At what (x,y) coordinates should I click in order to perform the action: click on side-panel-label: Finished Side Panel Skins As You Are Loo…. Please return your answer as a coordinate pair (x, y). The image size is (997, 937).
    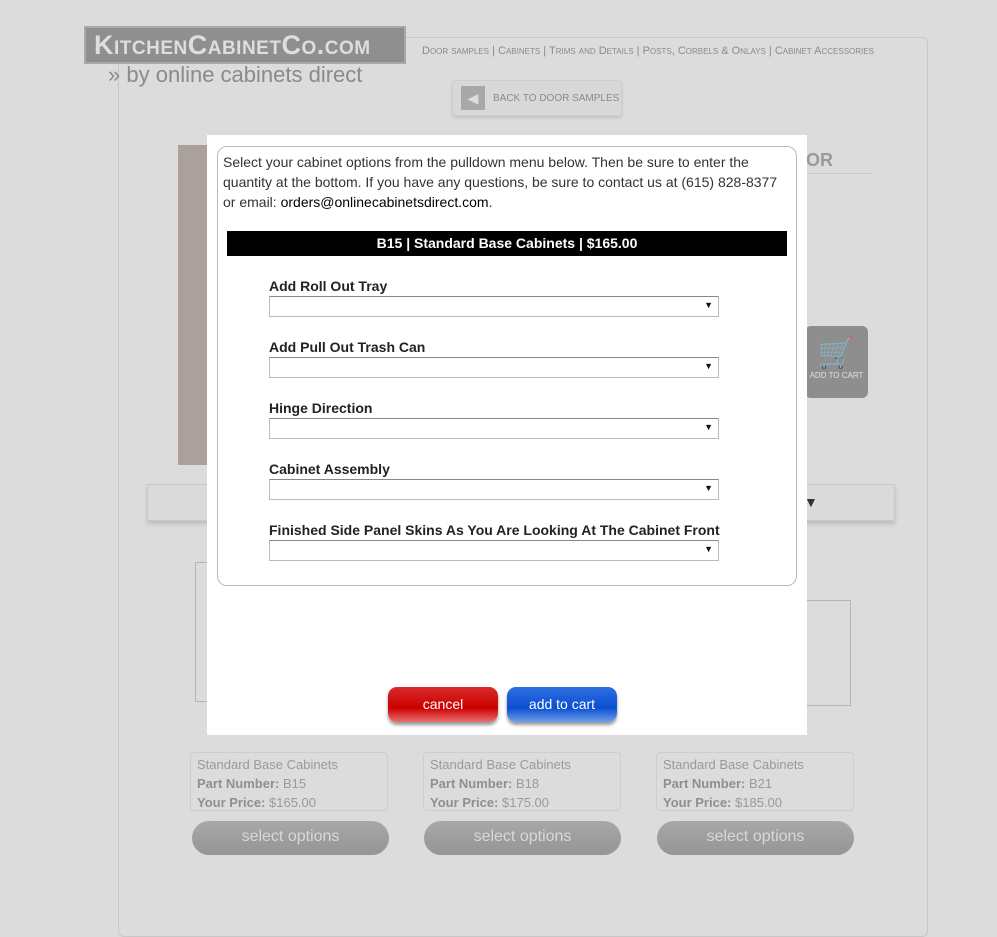
    Looking at the image, I should click on (494, 530).